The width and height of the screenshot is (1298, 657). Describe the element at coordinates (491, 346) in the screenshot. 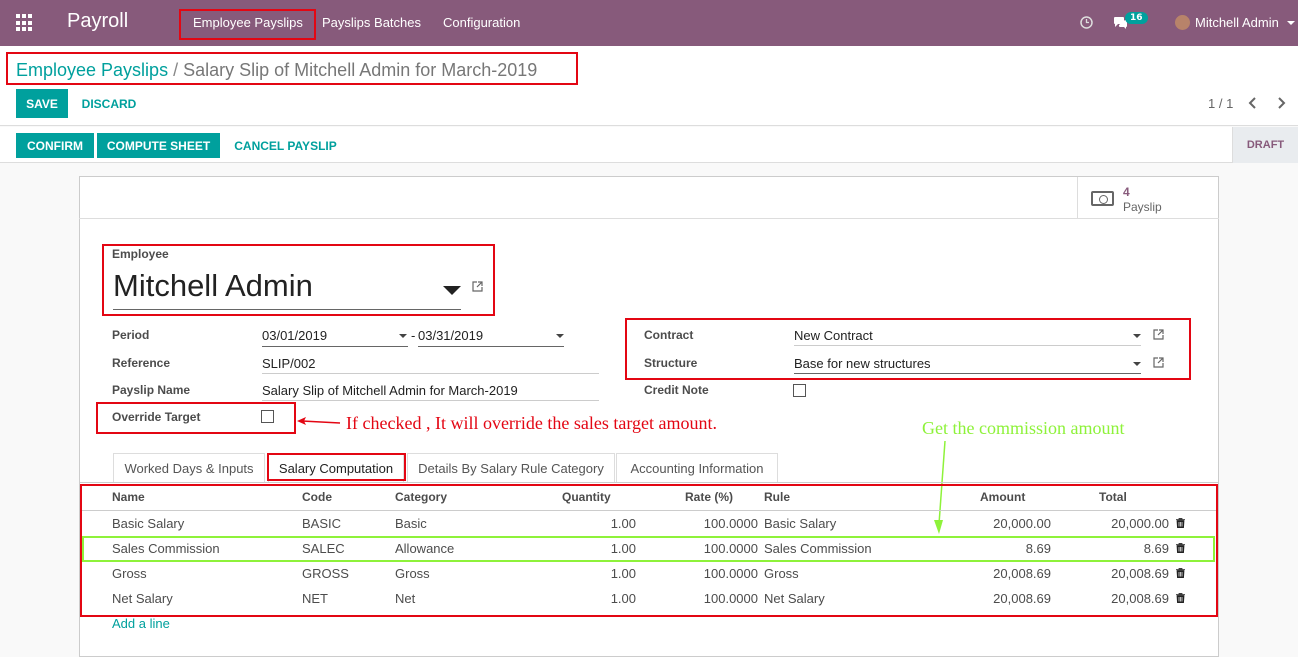

I see `date-to-underline` at that location.